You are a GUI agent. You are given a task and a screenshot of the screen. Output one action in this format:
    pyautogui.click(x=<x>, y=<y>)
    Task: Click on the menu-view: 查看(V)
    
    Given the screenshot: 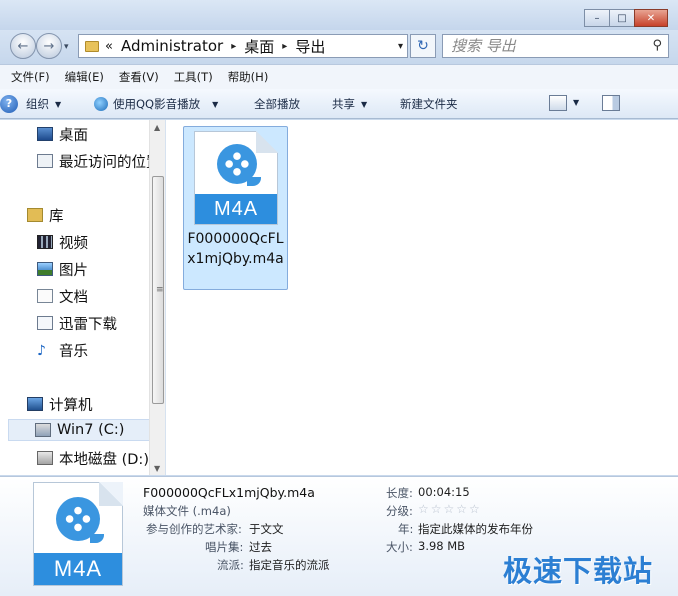 What is the action you would take?
    pyautogui.click(x=139, y=77)
    